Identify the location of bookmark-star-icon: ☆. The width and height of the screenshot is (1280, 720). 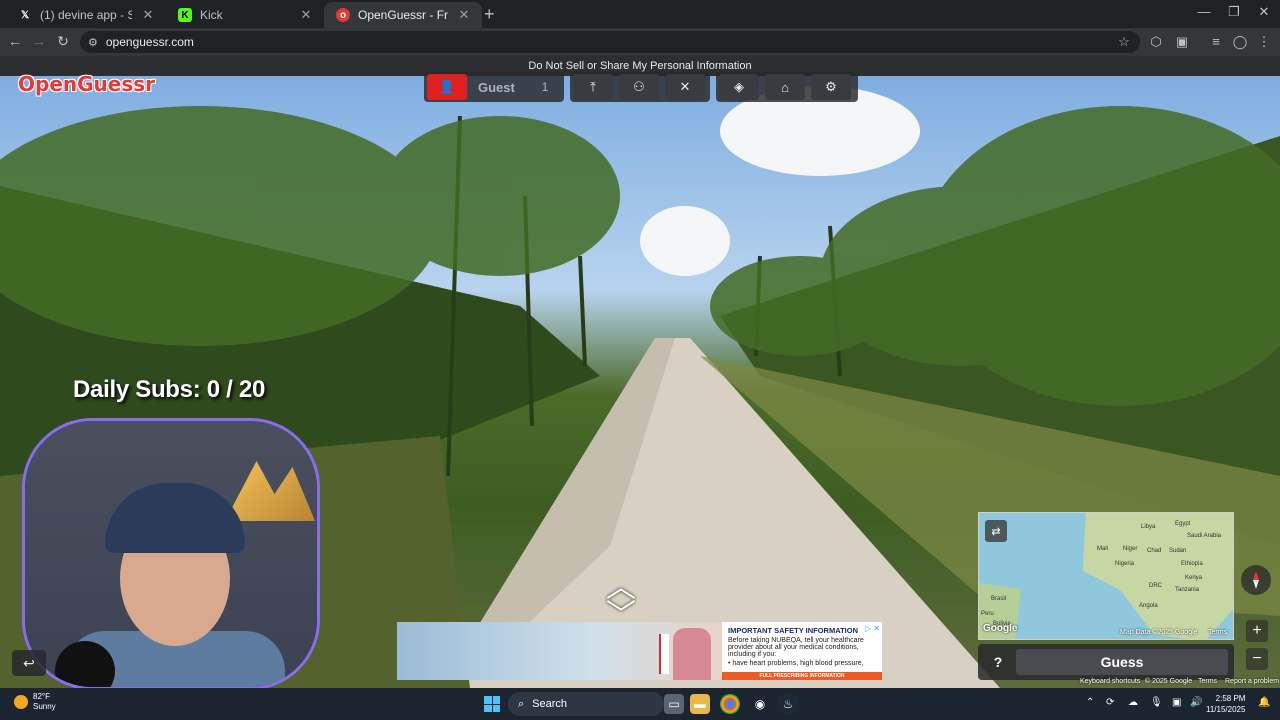
(1124, 42).